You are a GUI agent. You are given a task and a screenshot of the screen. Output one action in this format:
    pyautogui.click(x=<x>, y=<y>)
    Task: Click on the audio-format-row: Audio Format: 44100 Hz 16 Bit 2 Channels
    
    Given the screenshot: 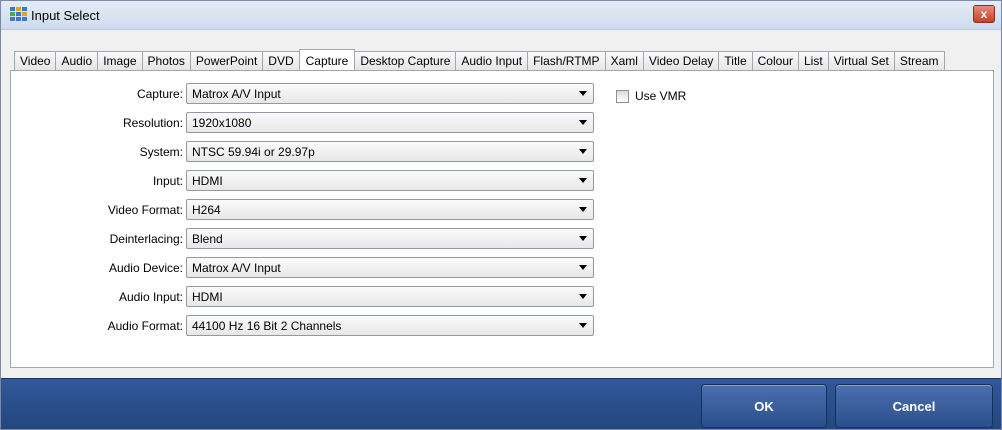 What is the action you would take?
    pyautogui.click(x=311, y=326)
    